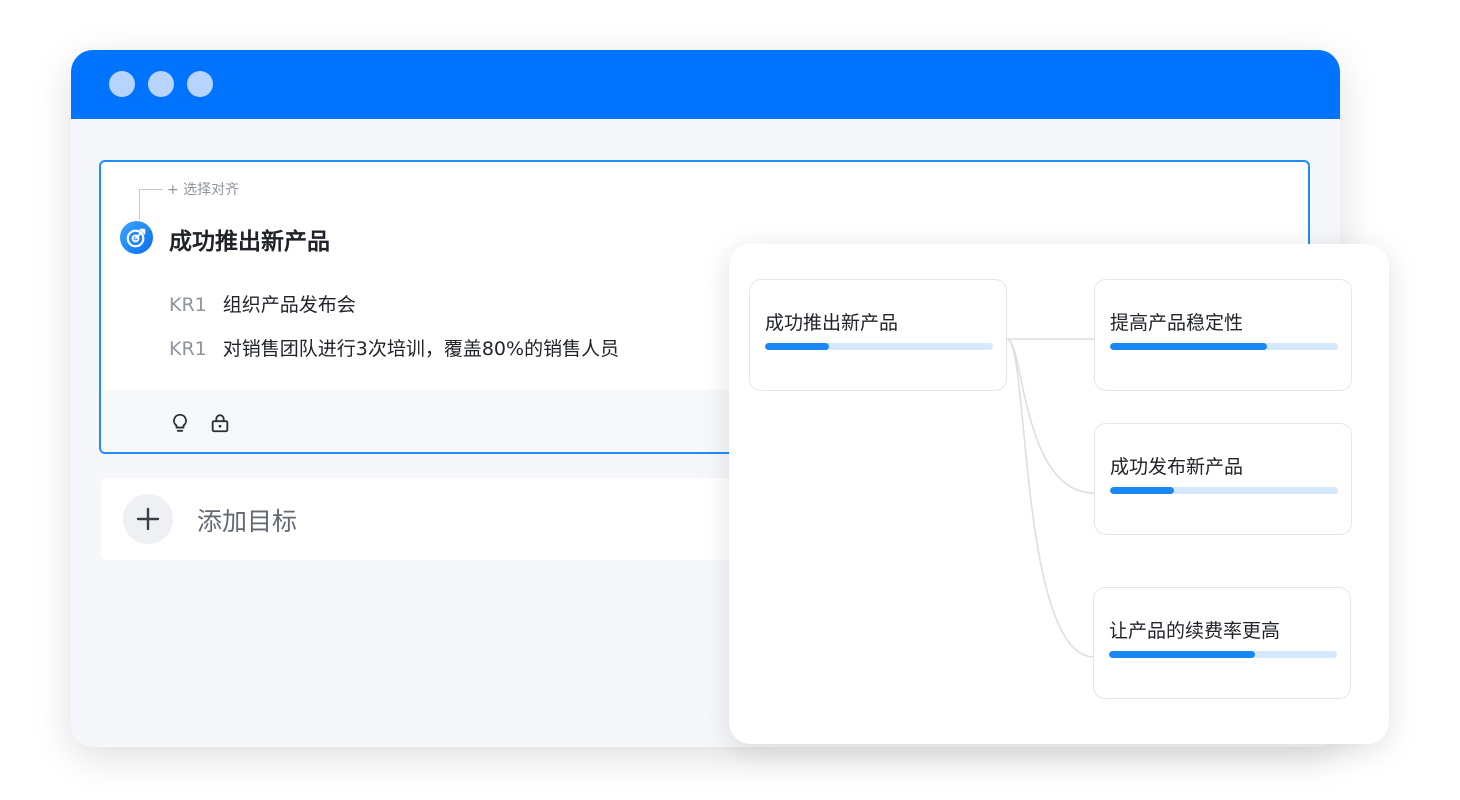 The image size is (1460, 800). Describe the element at coordinates (220, 423) in the screenshot. I see `lock-icon` at that location.